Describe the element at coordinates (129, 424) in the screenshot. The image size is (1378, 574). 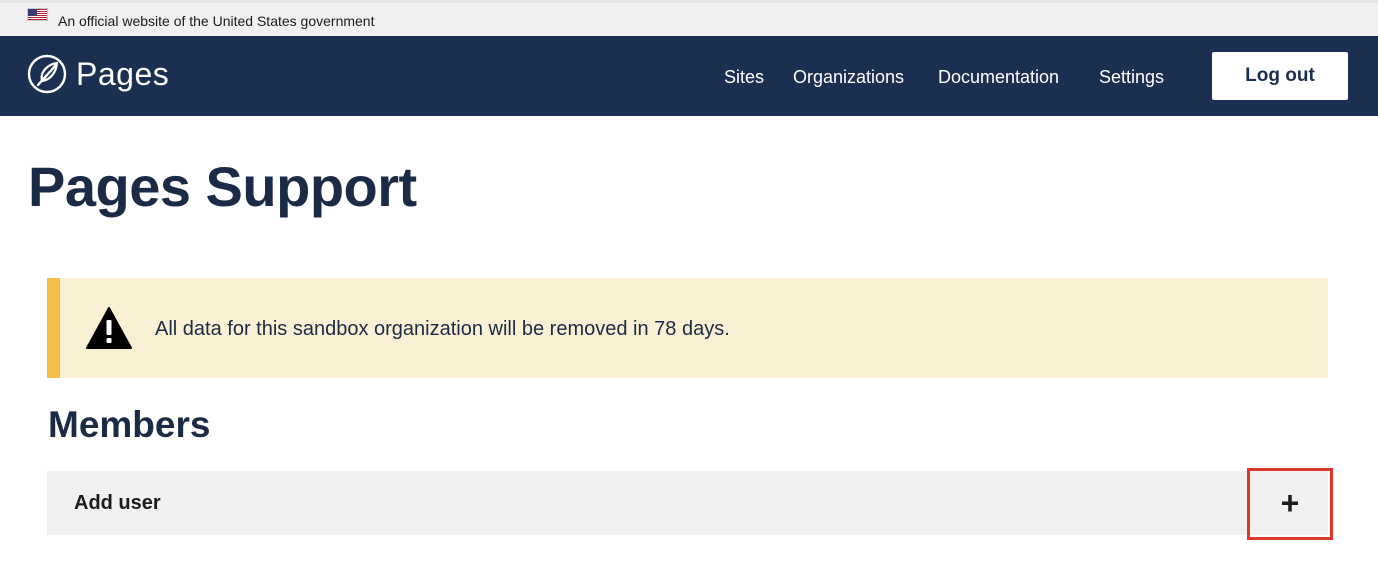
I see `members-heading: Members` at that location.